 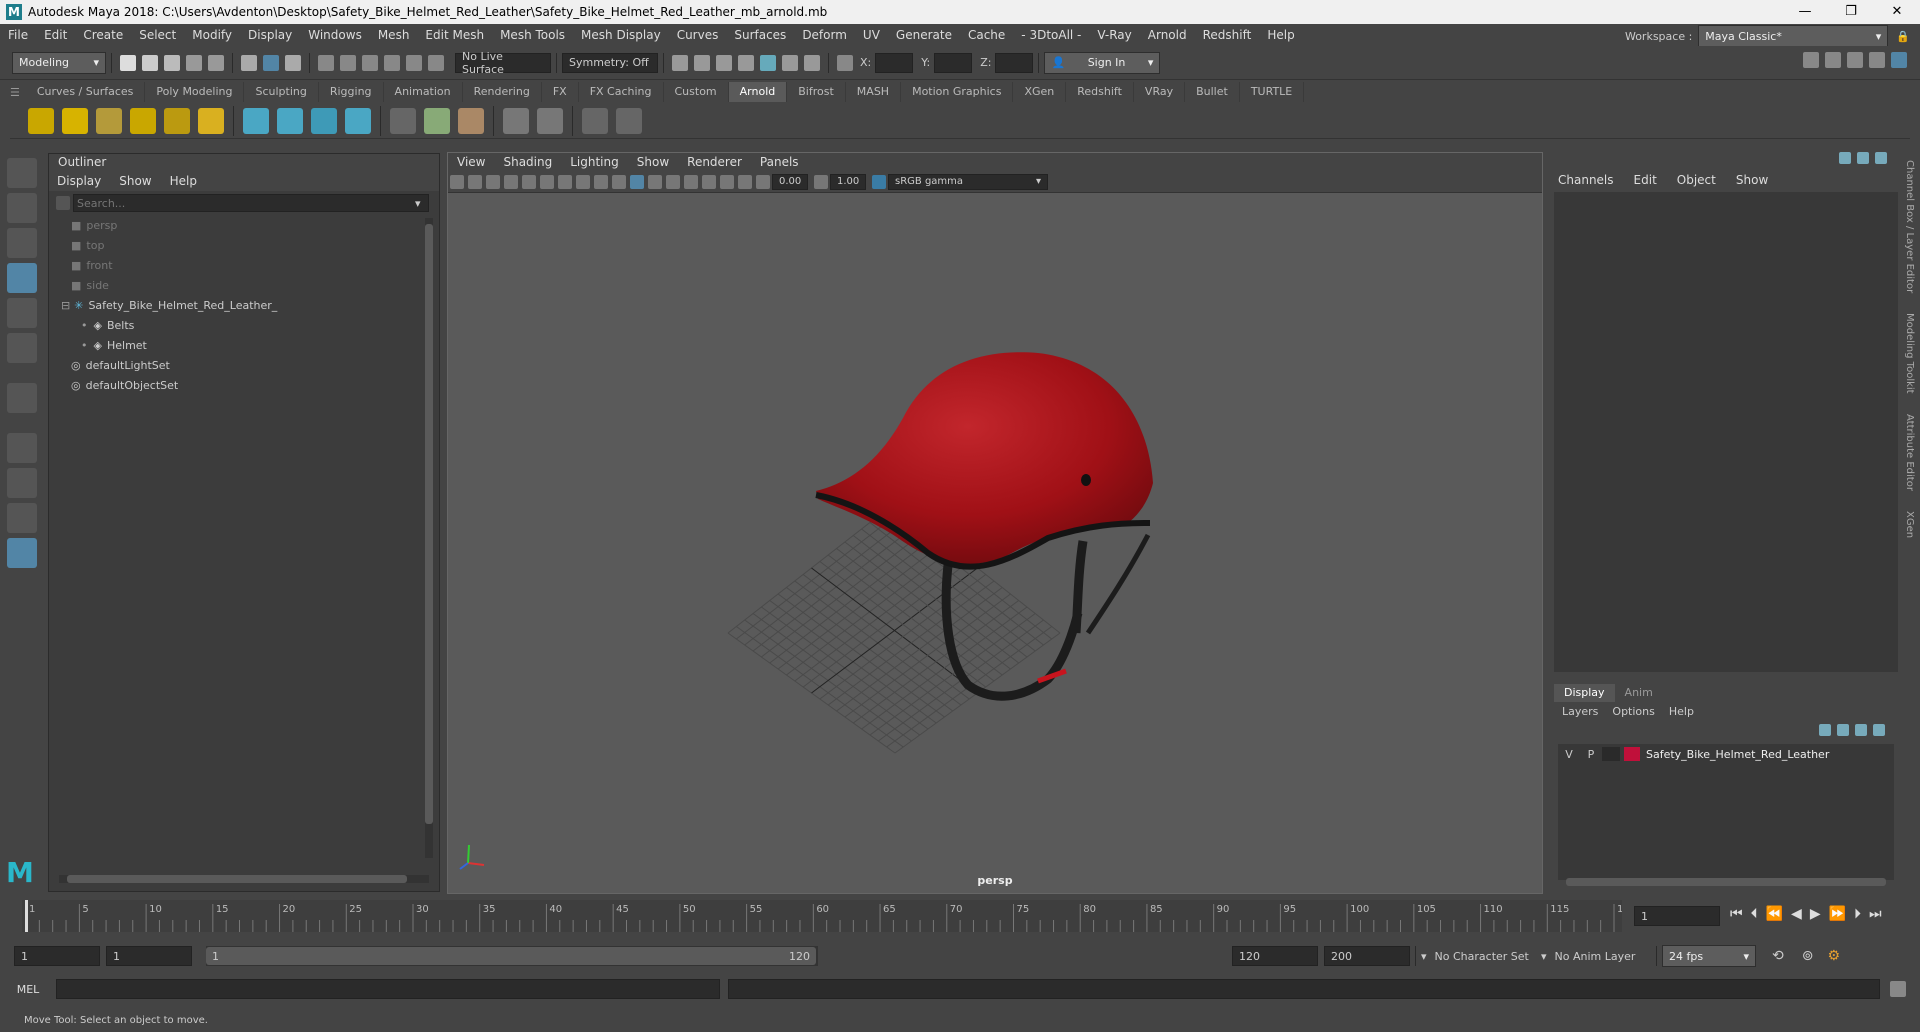 What do you see at coordinates (251, 203) in the screenshot?
I see `outliner-search-input` at bounding box center [251, 203].